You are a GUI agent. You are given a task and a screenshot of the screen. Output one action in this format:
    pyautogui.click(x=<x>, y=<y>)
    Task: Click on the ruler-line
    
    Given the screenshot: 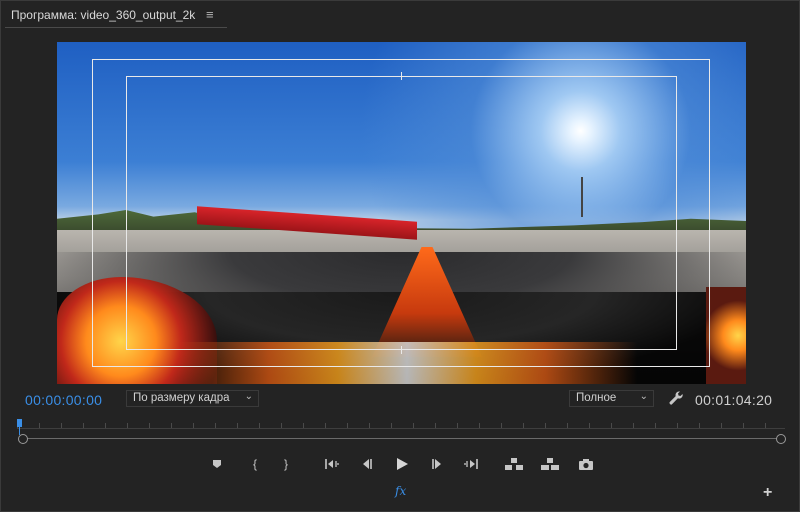 What is the action you would take?
    pyautogui.click(x=401, y=428)
    